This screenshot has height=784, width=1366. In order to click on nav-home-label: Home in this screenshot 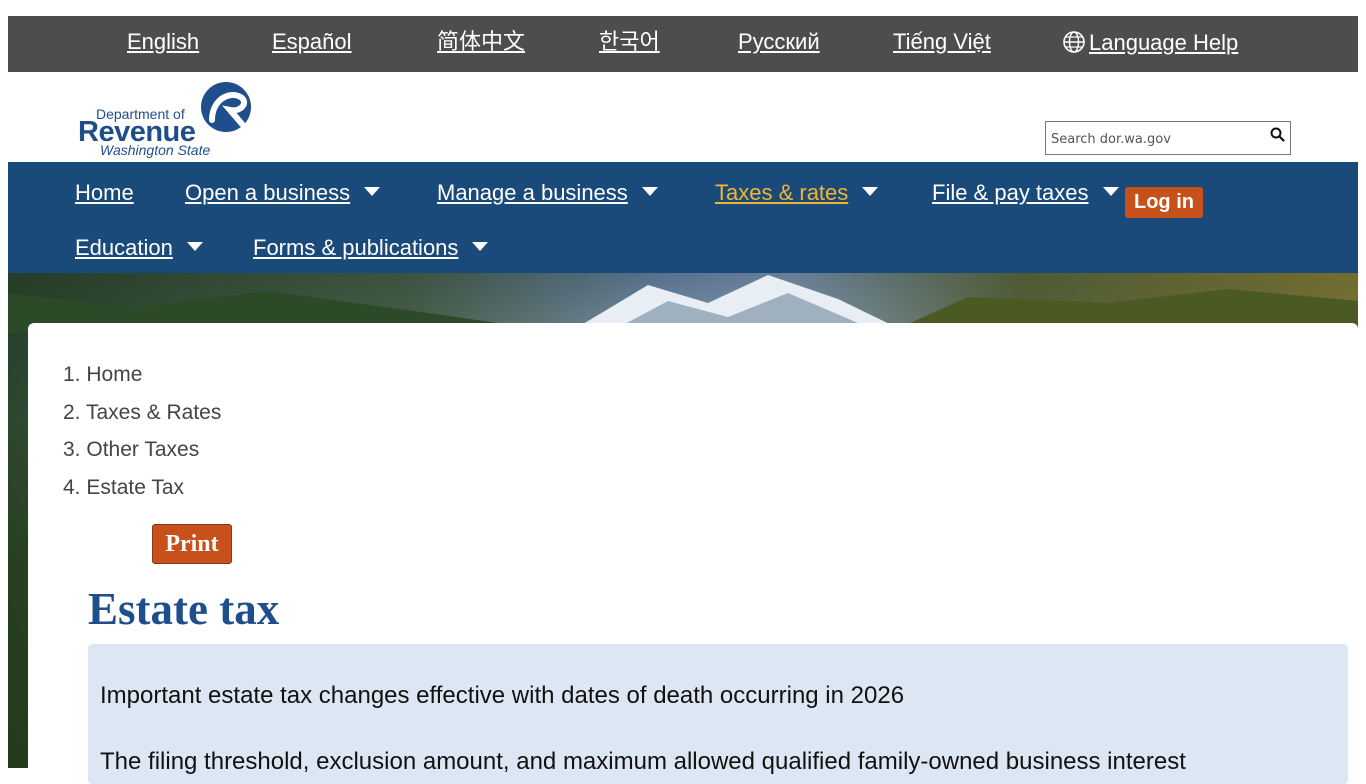, I will do `click(104, 192)`.